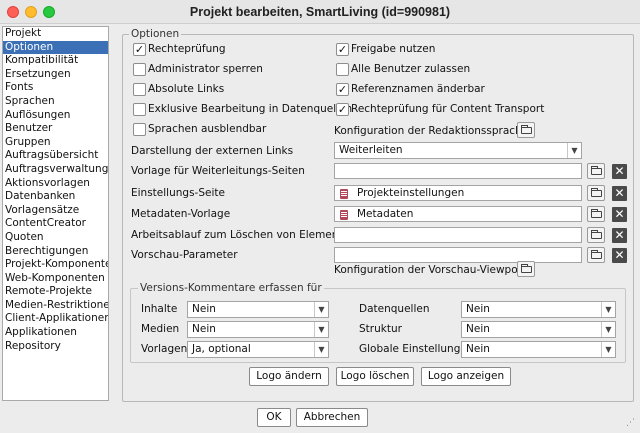 This screenshot has height=433, width=640. I want to click on sidebar-item: Client-Applikationen, so click(55, 319).